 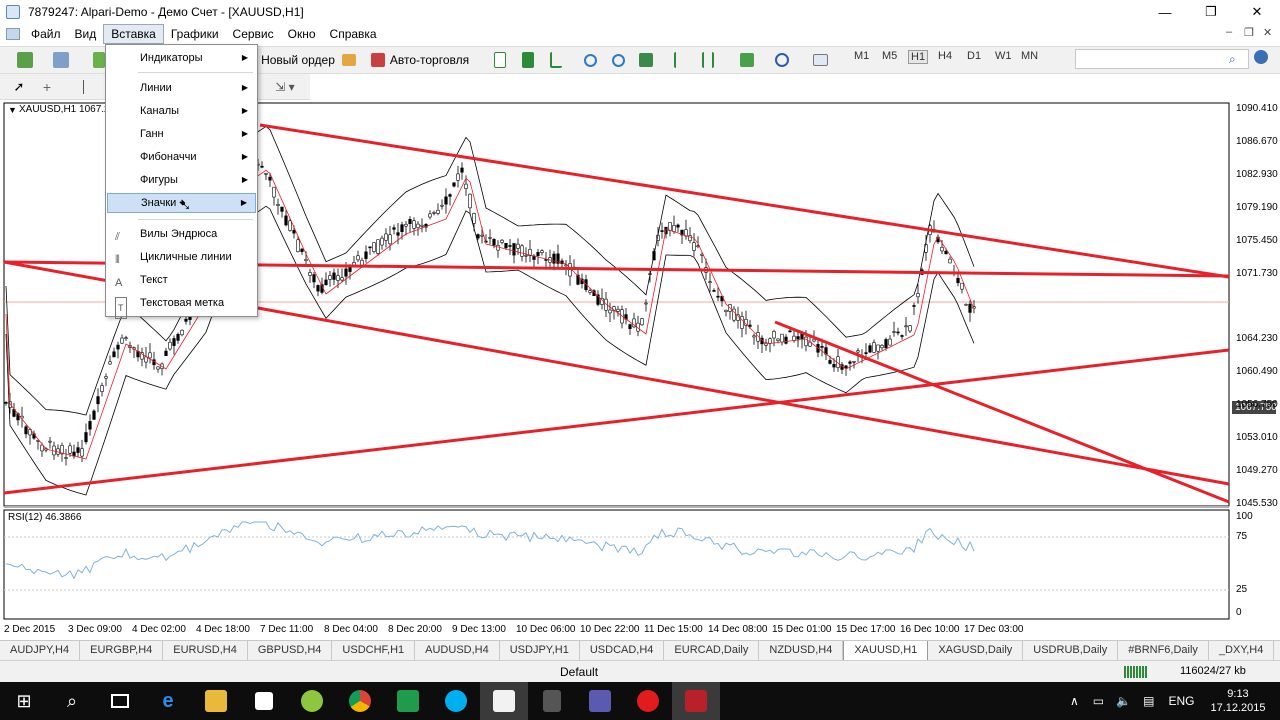 I want to click on time-tick: 7 Dec 11:00, so click(x=287, y=629).